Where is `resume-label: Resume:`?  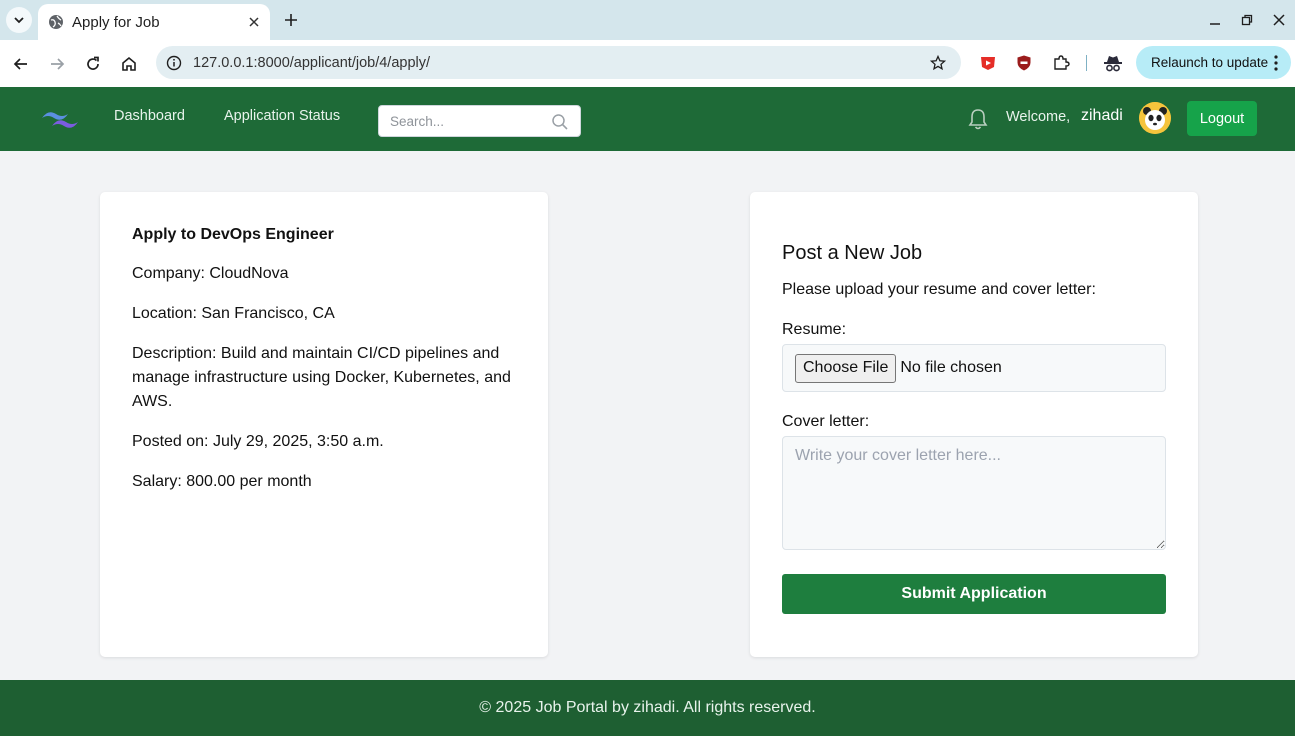 resume-label: Resume: is located at coordinates (814, 329).